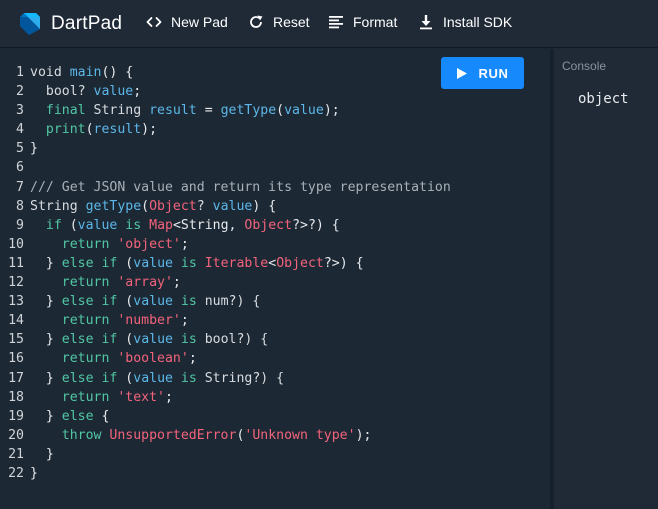  I want to click on download-icon, so click(426, 22).